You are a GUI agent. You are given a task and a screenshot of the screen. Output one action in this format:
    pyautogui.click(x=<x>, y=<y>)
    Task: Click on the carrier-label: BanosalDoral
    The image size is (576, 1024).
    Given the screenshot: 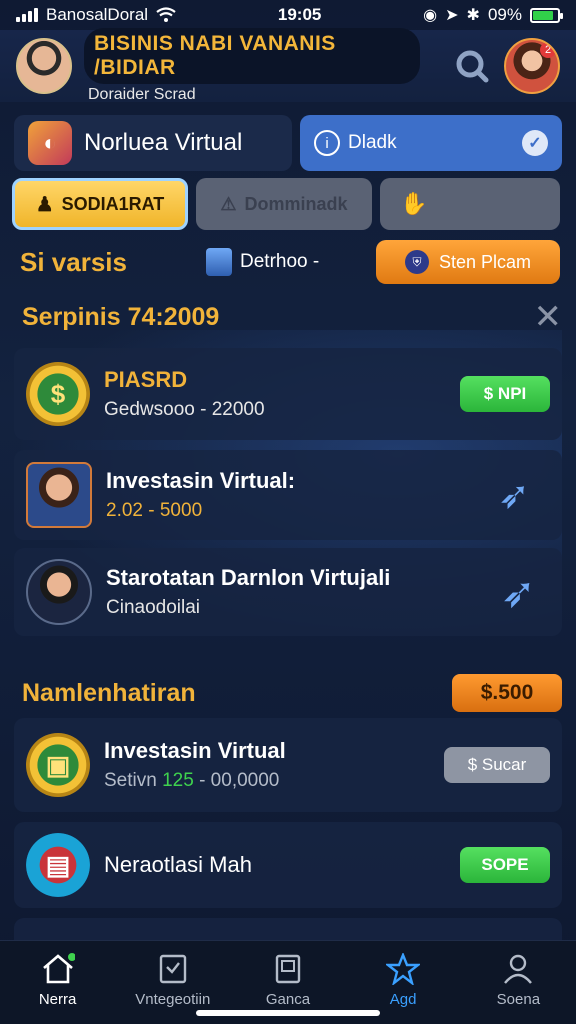 What is the action you would take?
    pyautogui.click(x=97, y=14)
    